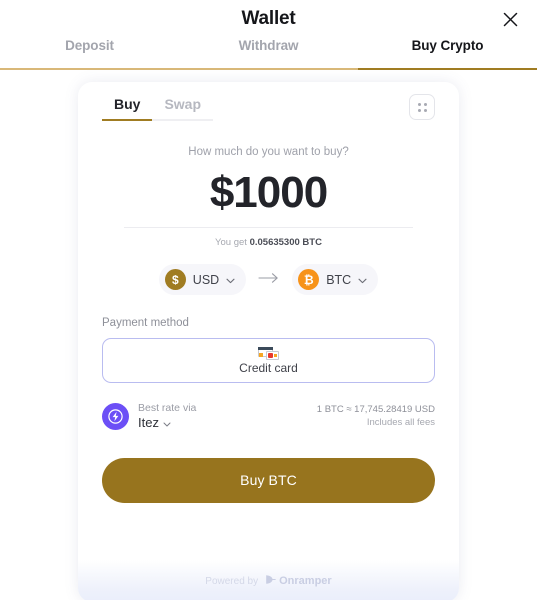 The height and width of the screenshot is (600, 537). I want to click on usd-coin-icon: $, so click(175, 280).